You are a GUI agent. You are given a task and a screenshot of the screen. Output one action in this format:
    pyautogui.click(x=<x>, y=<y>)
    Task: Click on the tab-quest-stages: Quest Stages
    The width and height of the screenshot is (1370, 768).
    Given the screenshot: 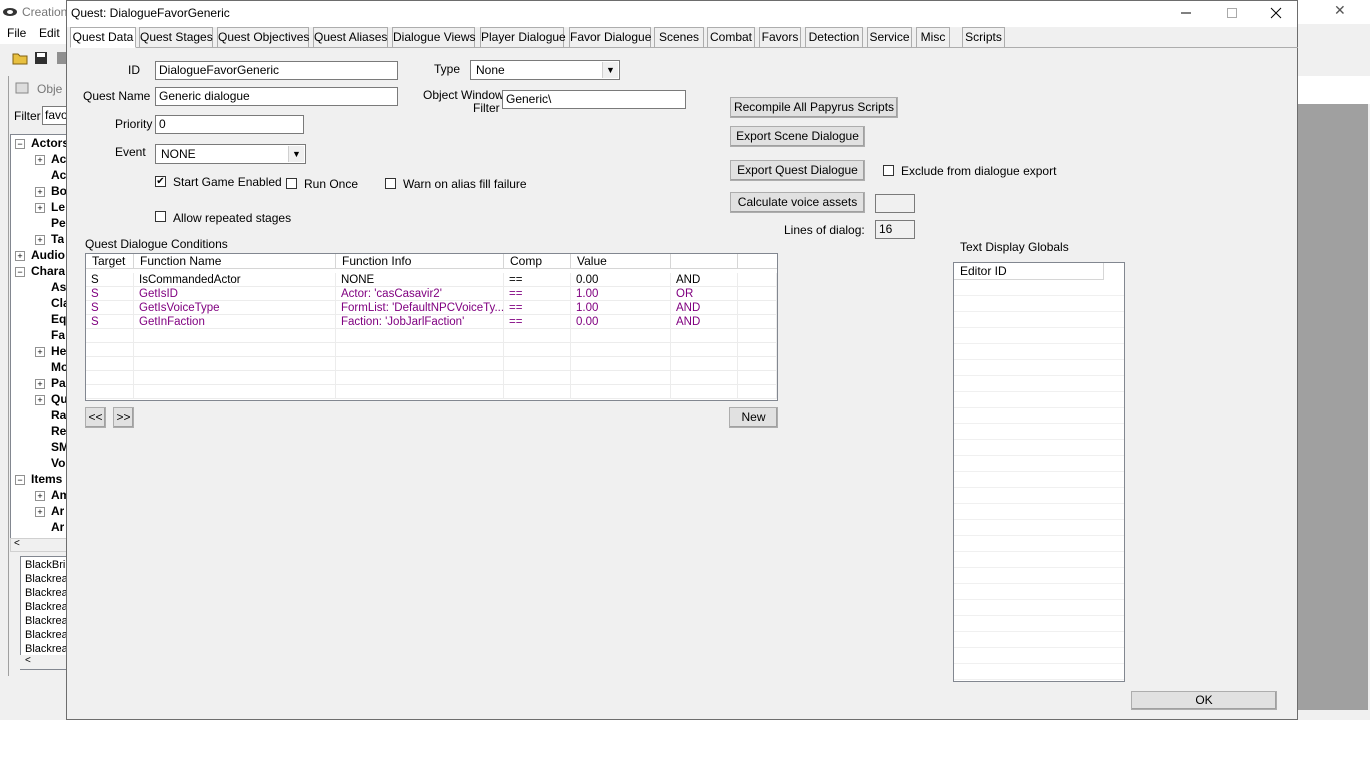 What is the action you would take?
    pyautogui.click(x=176, y=37)
    